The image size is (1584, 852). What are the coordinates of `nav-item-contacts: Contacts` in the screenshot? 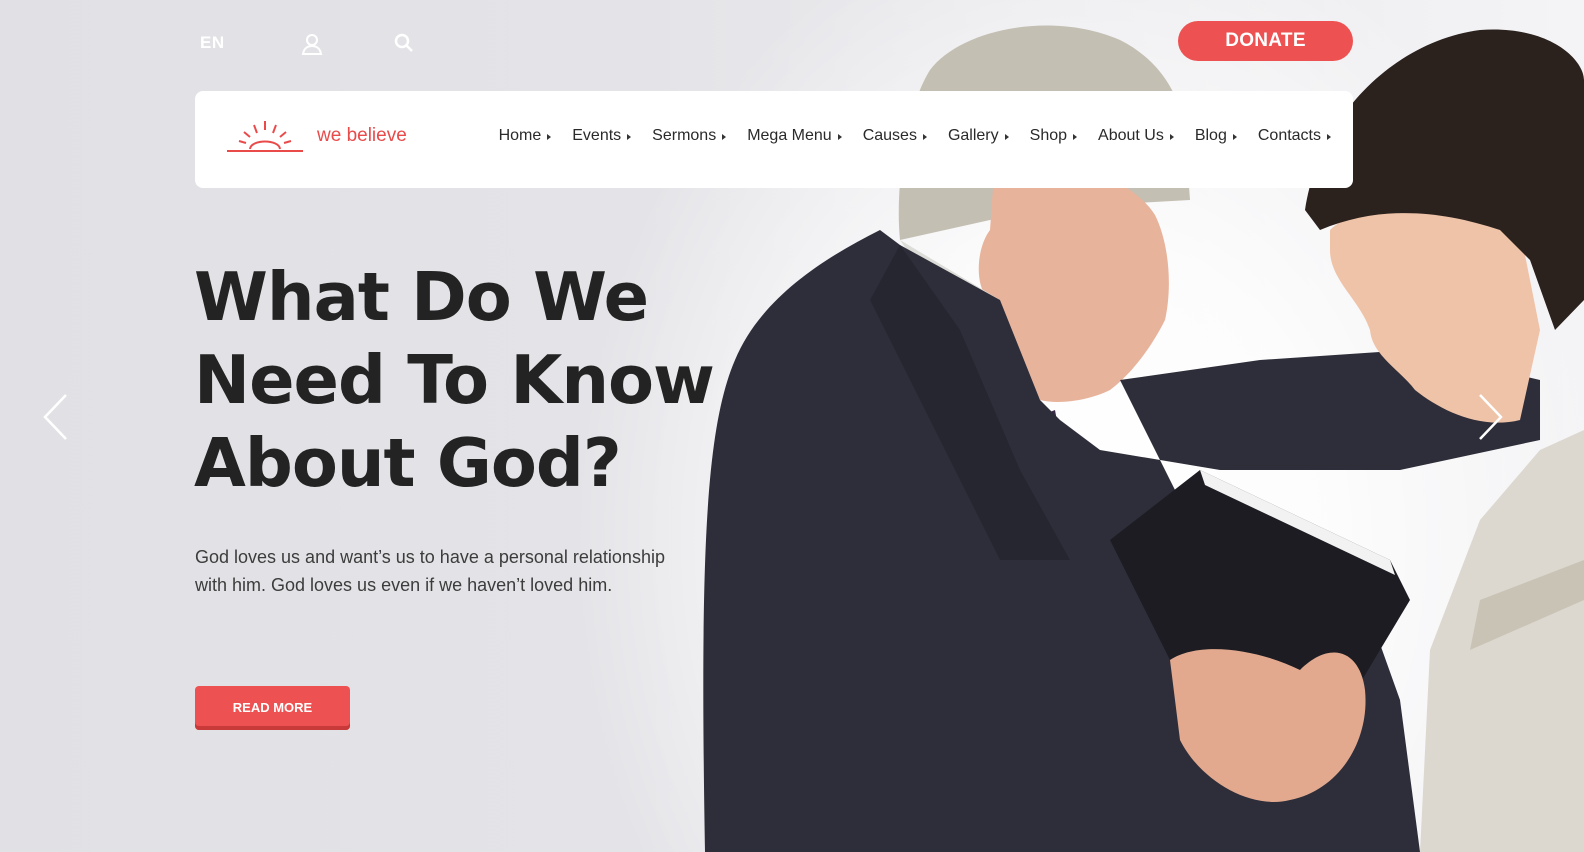 It's located at (1294, 136).